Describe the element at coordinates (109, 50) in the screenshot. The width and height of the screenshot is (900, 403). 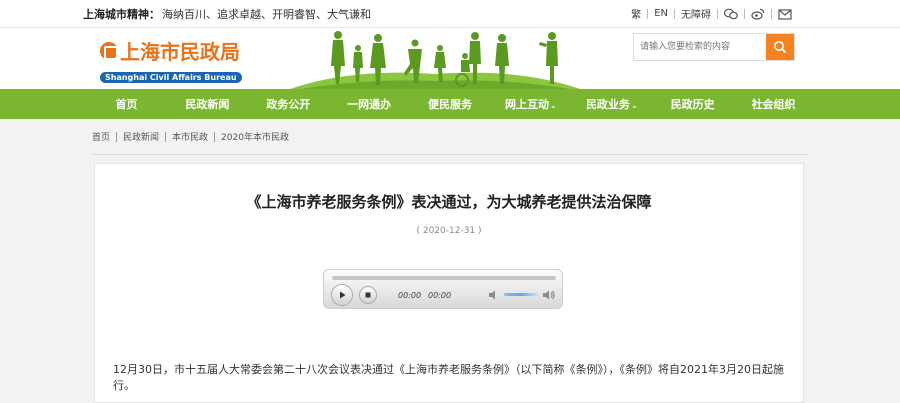
I see `bureau-emblem-icon` at that location.